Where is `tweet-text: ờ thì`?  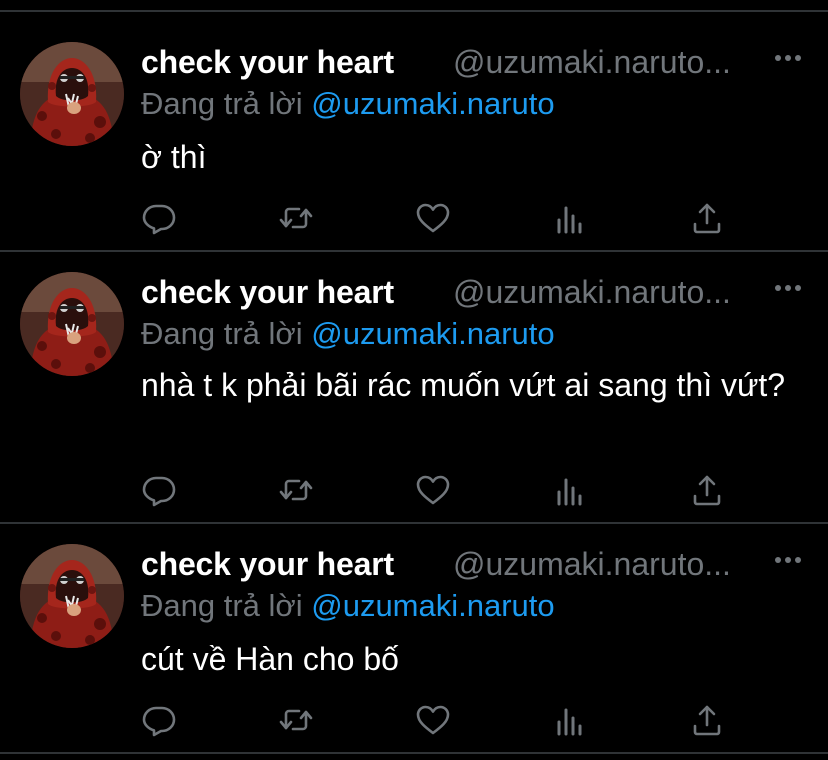 tweet-text: ờ thì is located at coordinates (174, 157).